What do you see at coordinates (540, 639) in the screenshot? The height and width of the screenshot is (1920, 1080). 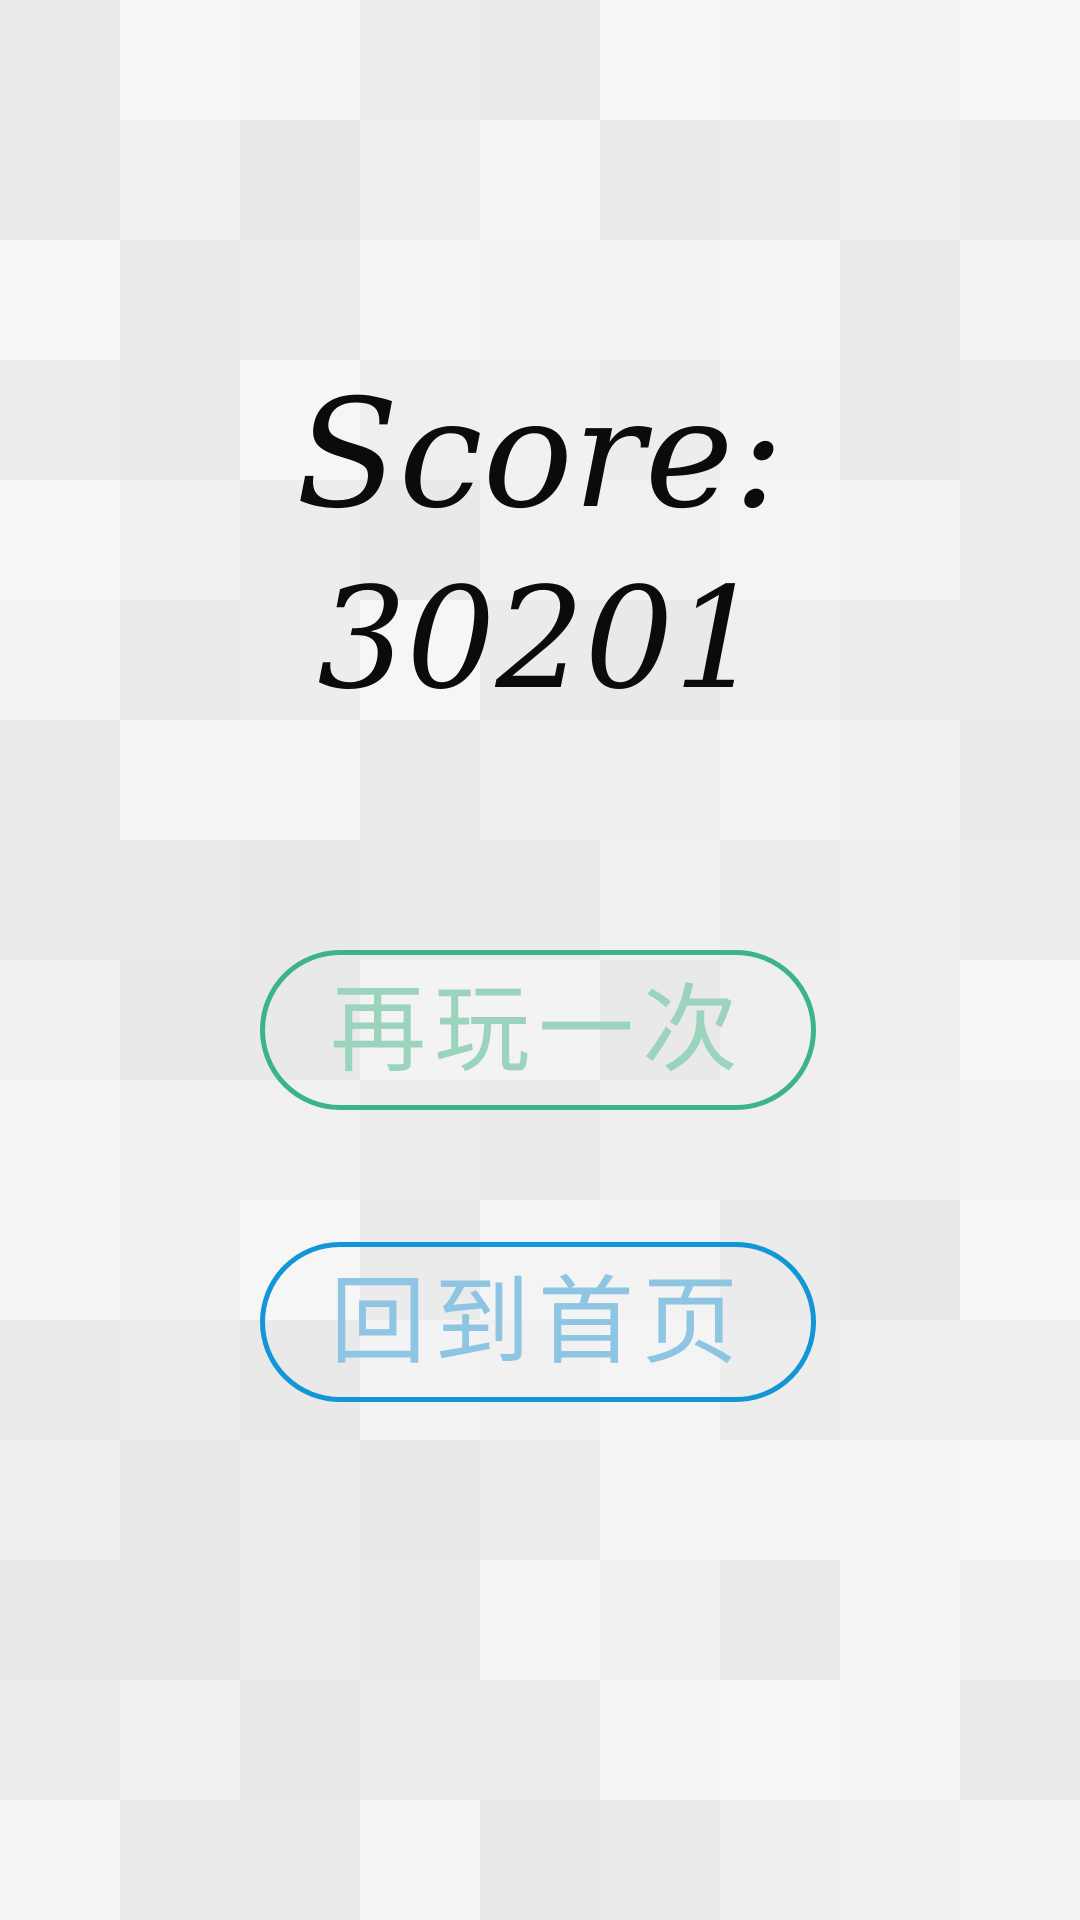 I see `score-value: 30201` at bounding box center [540, 639].